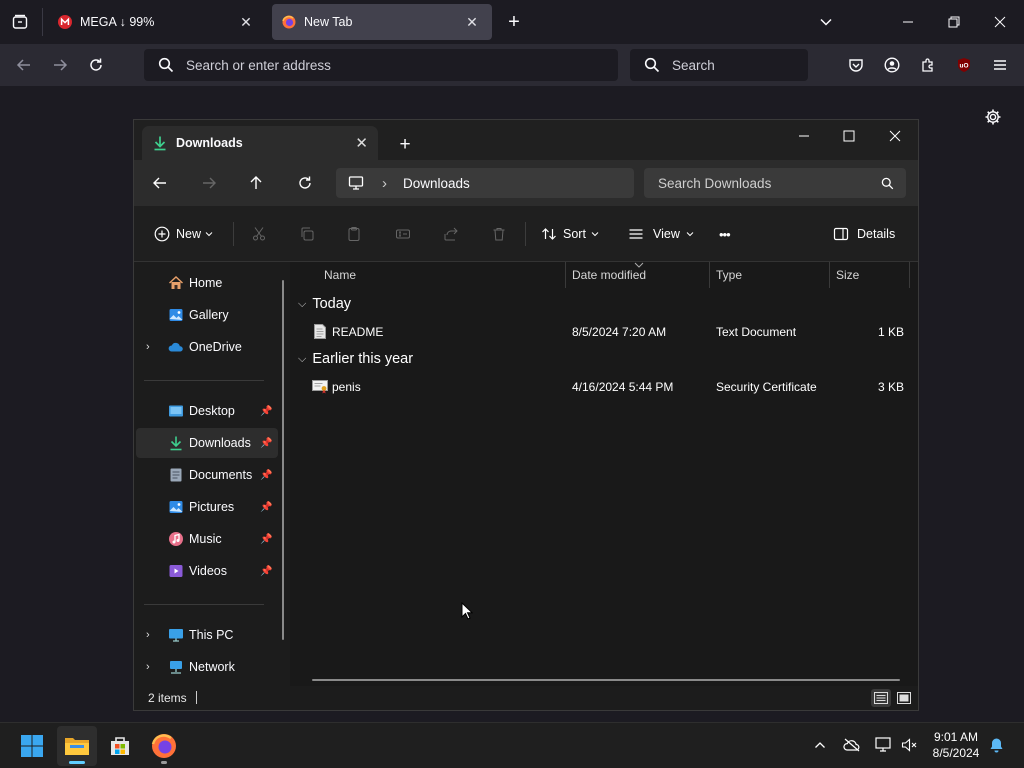  I want to click on search-bar-placeholder: Search, so click(693, 65).